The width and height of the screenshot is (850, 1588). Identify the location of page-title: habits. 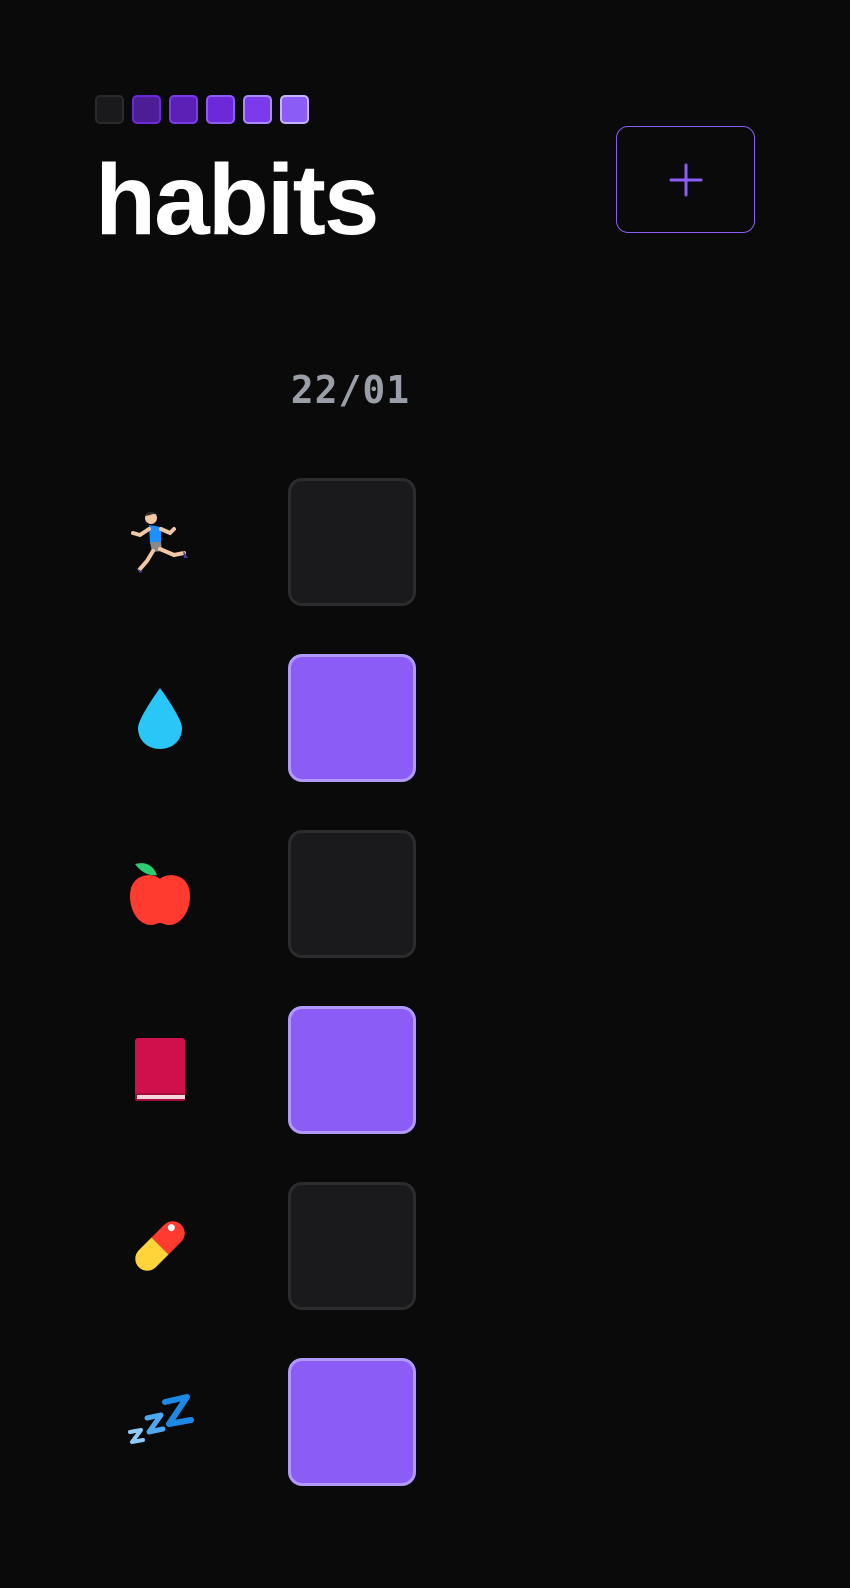
(237, 200).